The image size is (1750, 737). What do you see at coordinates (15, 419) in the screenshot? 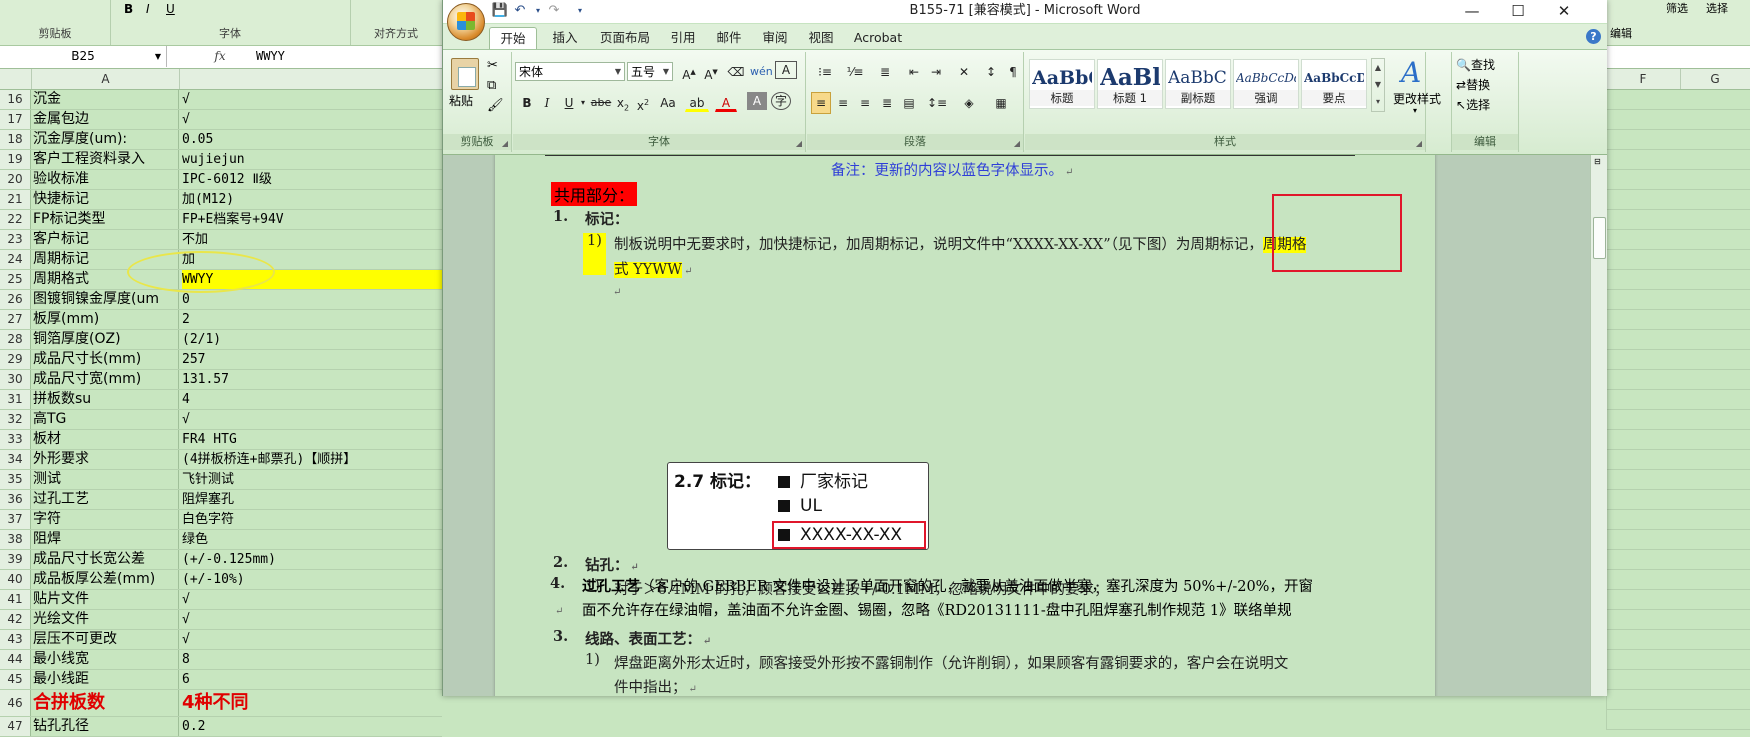
I see `row-header: 32` at bounding box center [15, 419].